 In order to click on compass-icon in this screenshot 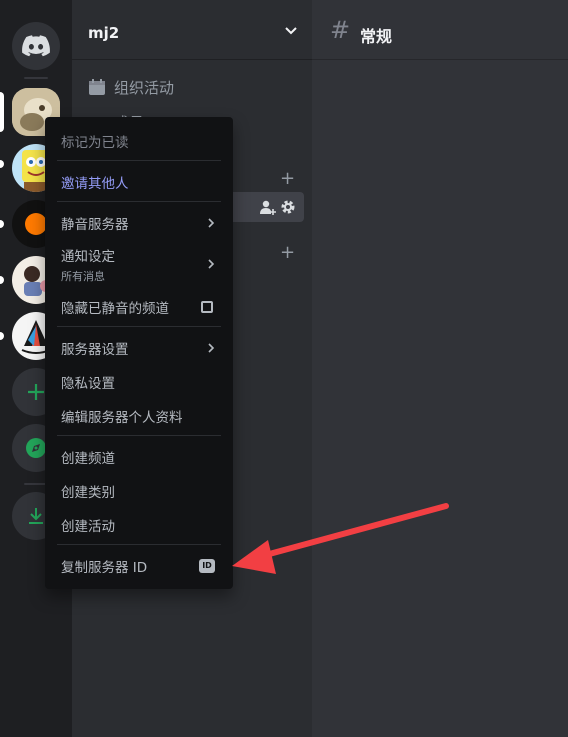, I will do `click(36, 448)`.